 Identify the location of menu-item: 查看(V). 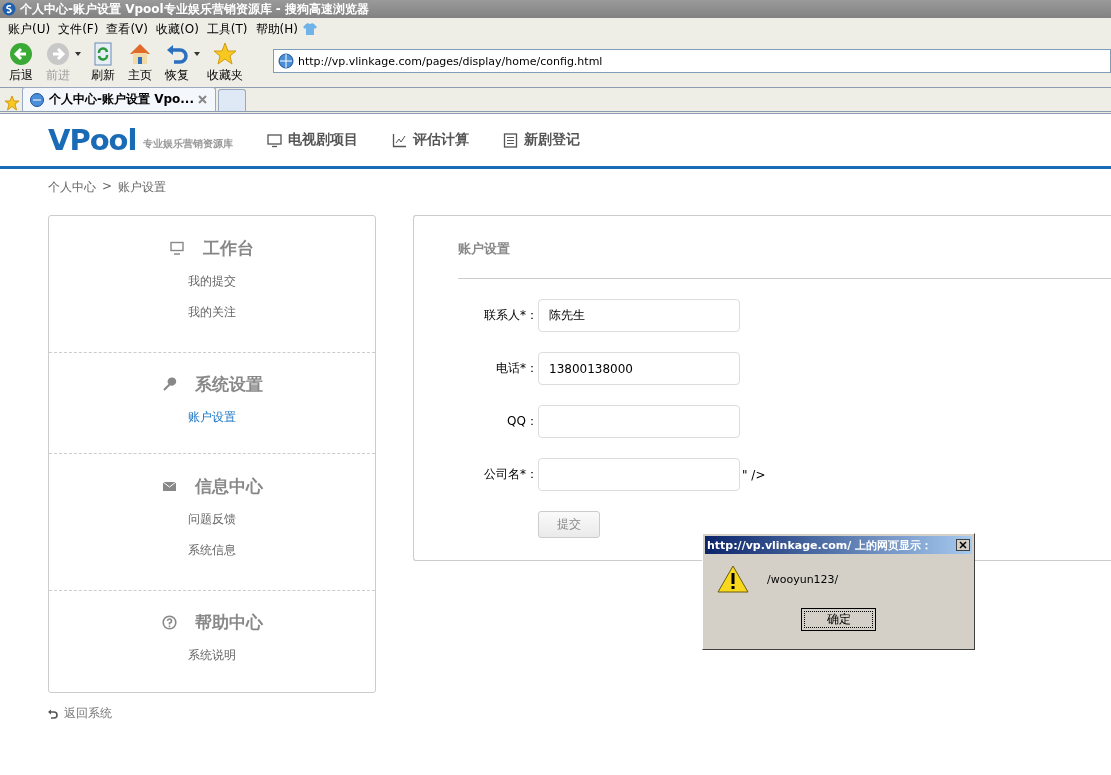
(127, 29).